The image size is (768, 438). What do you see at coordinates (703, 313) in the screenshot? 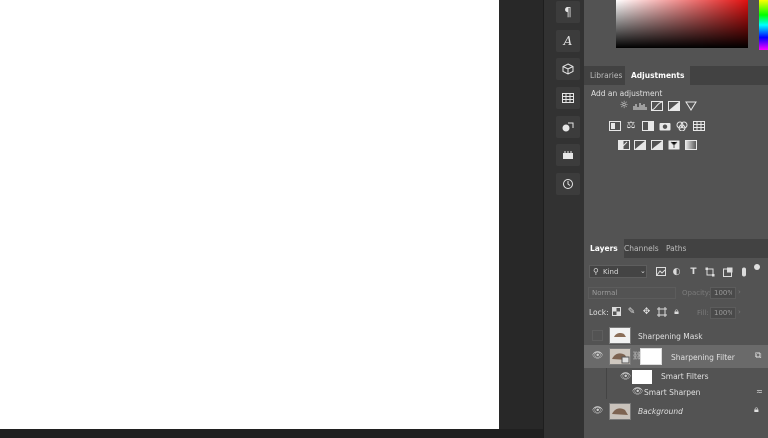
I see `fill-label: Fill:` at bounding box center [703, 313].